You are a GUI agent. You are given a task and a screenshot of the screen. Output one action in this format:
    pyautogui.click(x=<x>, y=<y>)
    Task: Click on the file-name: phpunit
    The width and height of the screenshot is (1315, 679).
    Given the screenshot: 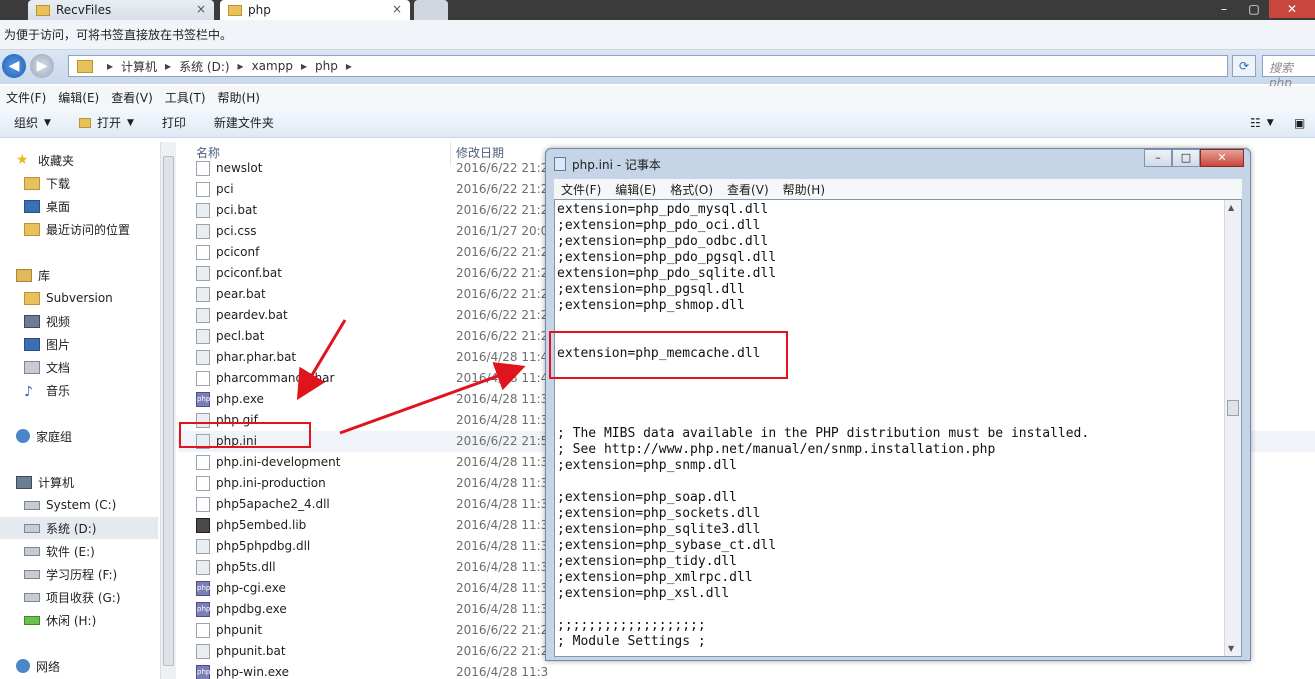 What is the action you would take?
    pyautogui.click(x=239, y=630)
    